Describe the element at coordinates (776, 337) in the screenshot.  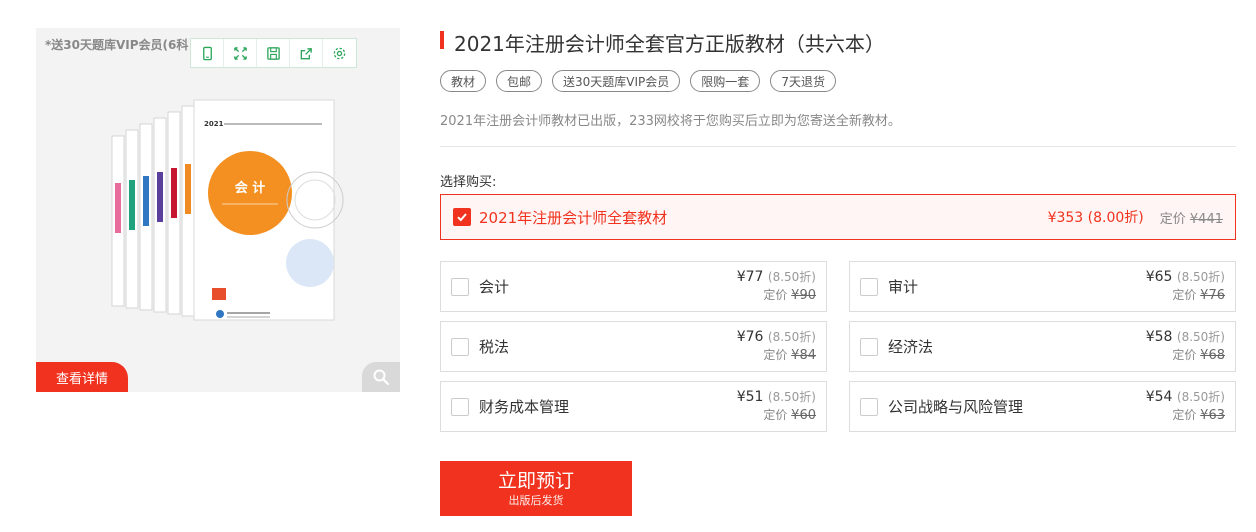
I see `option-price: ¥76 (8.50折)` at that location.